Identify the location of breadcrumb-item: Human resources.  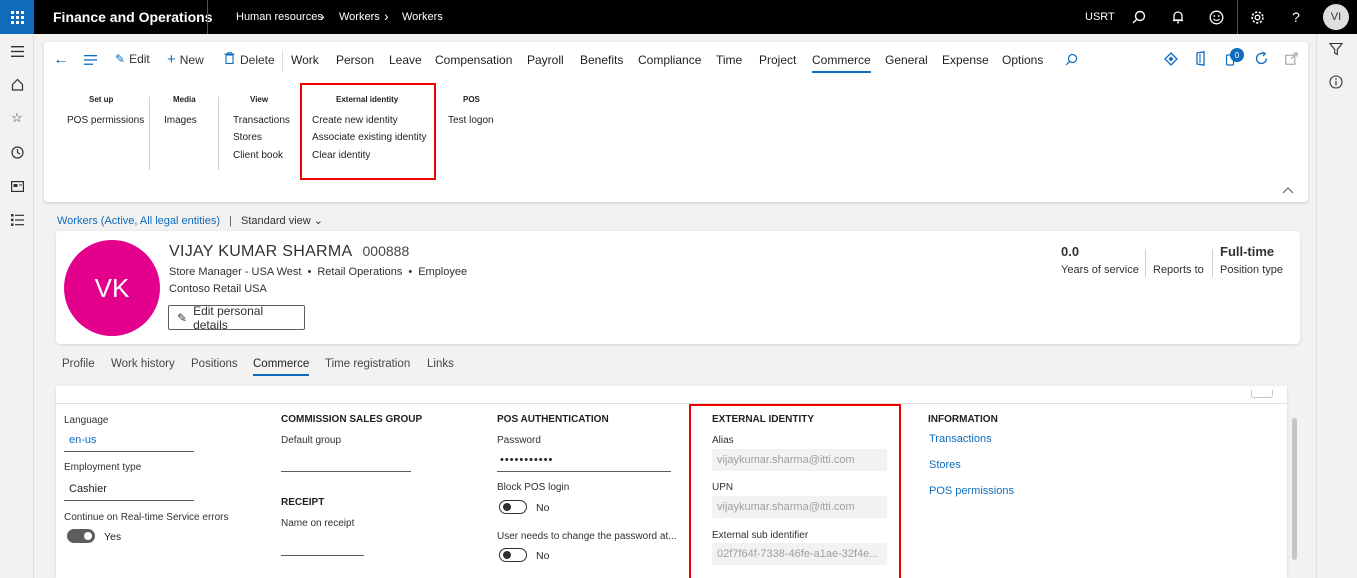
(279, 17).